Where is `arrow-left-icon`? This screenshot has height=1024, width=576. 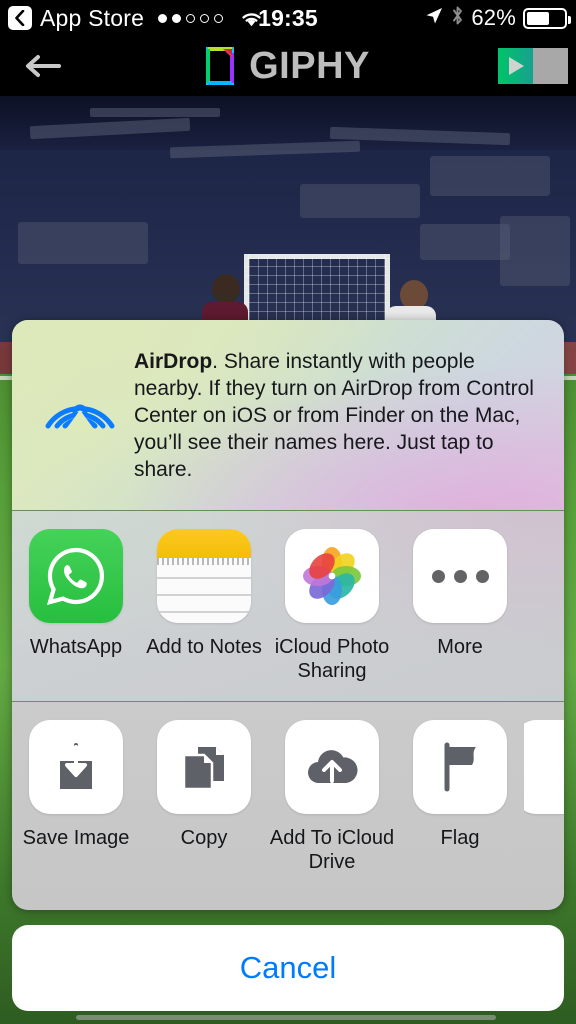 arrow-left-icon is located at coordinates (43, 66).